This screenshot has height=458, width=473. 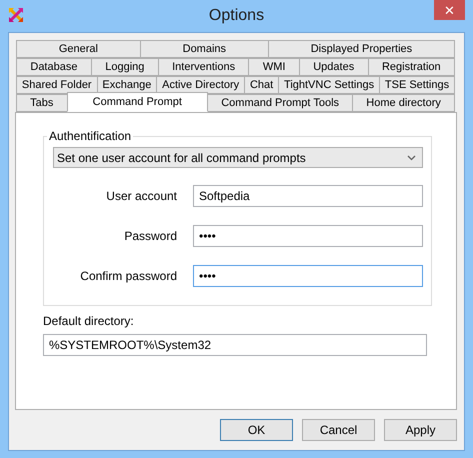 I want to click on input-field: Softpedia, so click(x=308, y=196).